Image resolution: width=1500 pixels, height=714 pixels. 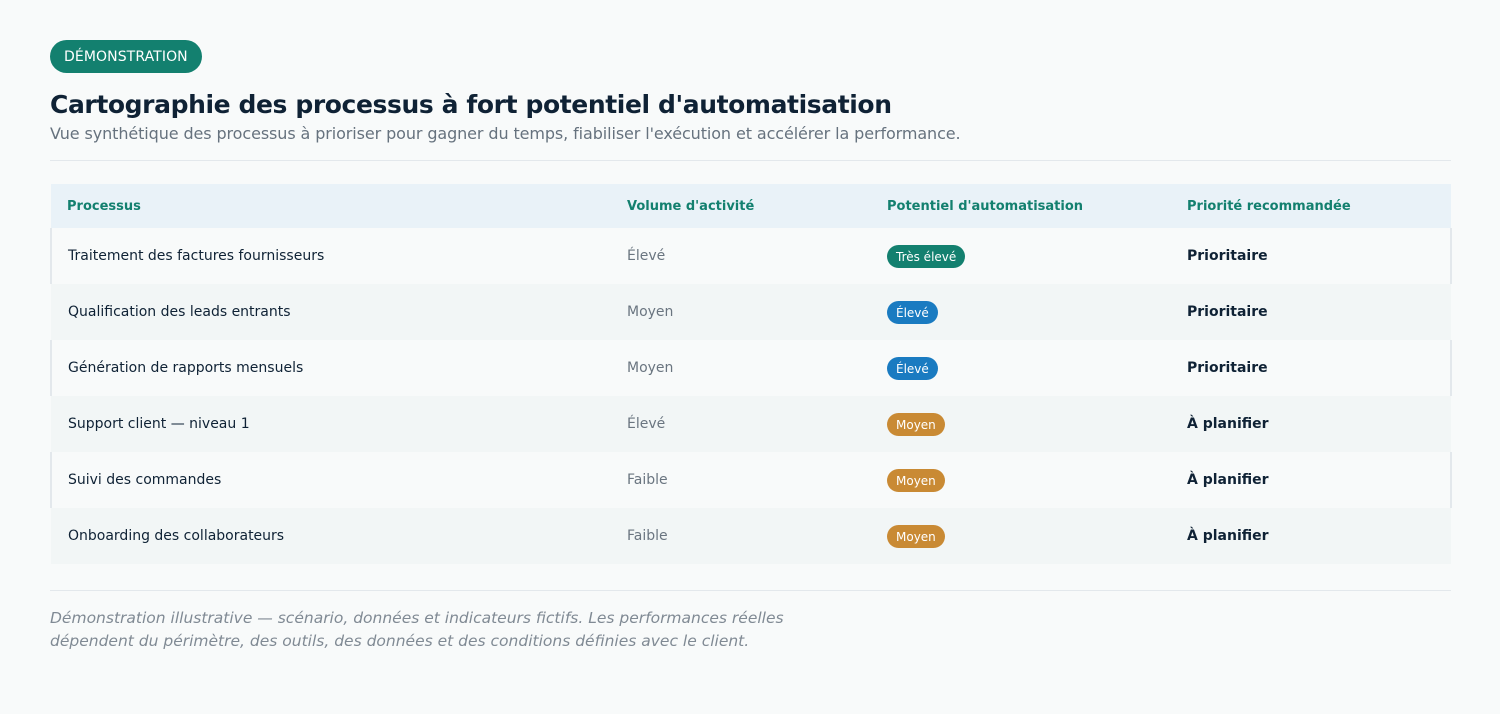 What do you see at coordinates (331, 206) in the screenshot?
I see `column-header-process: Processus` at bounding box center [331, 206].